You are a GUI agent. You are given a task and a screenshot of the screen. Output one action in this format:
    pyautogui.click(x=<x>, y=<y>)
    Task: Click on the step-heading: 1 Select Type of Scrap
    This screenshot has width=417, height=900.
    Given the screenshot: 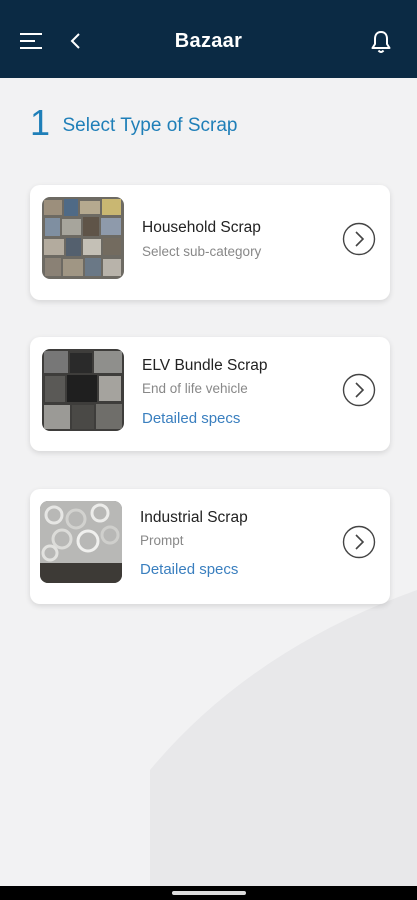 What is the action you would take?
    pyautogui.click(x=133, y=123)
    